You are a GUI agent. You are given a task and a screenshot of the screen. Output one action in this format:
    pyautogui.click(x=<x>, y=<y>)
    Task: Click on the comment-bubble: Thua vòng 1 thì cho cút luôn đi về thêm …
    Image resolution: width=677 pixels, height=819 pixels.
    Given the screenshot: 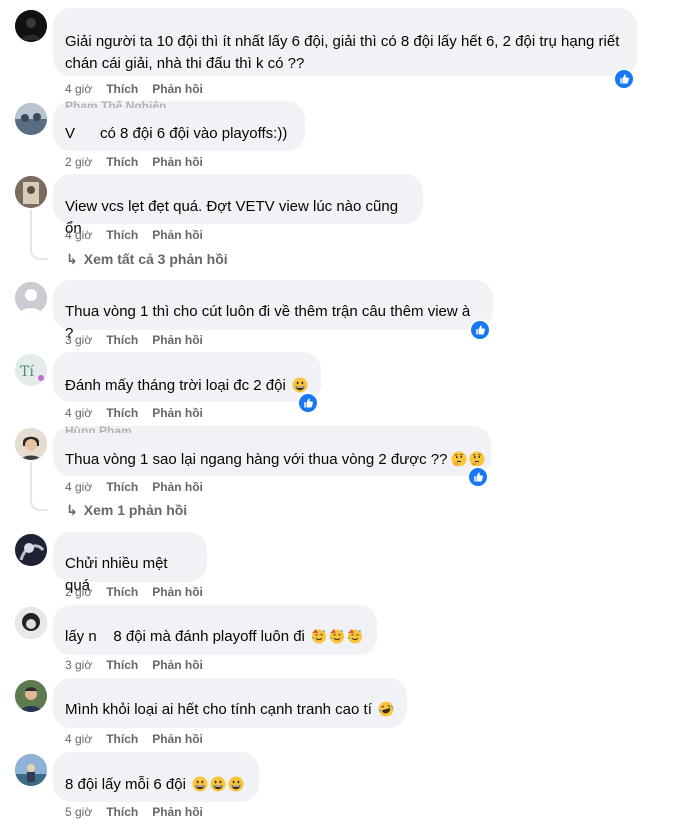 What is the action you would take?
    pyautogui.click(x=273, y=311)
    